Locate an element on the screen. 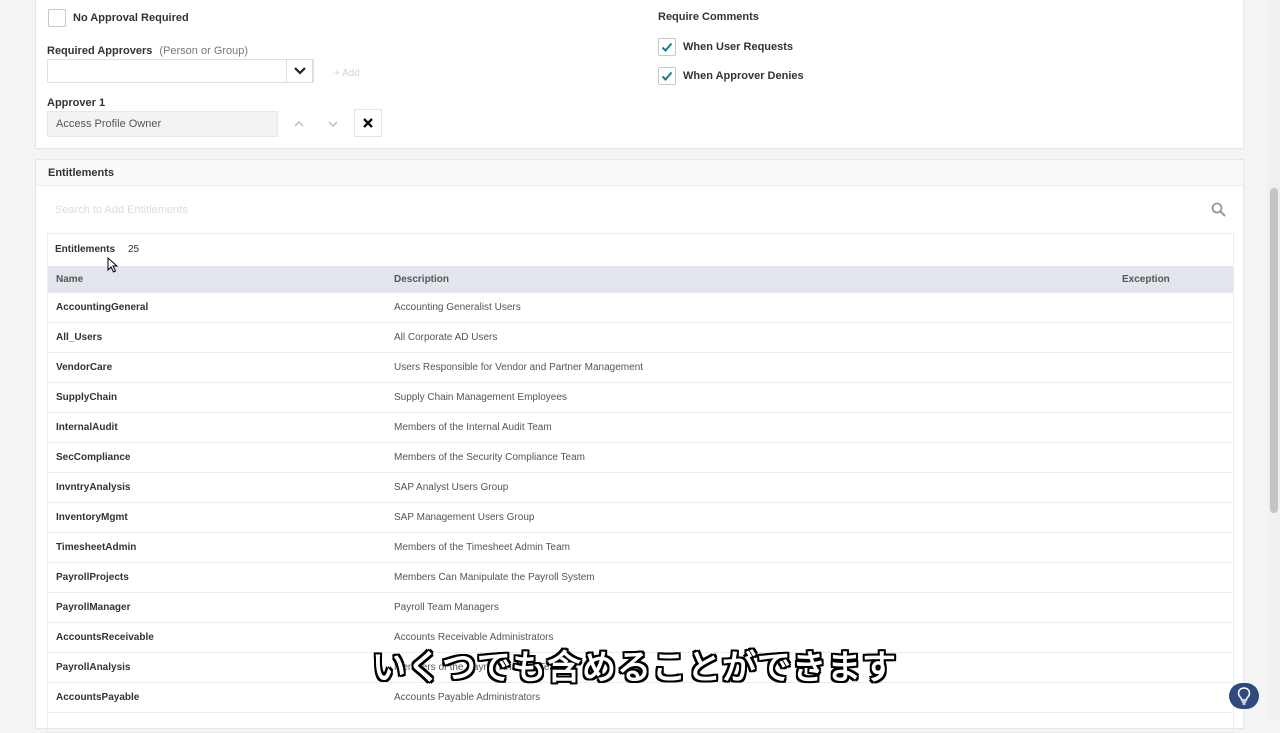 This screenshot has width=1280, height=733. row-name: VendorCare is located at coordinates (84, 367).